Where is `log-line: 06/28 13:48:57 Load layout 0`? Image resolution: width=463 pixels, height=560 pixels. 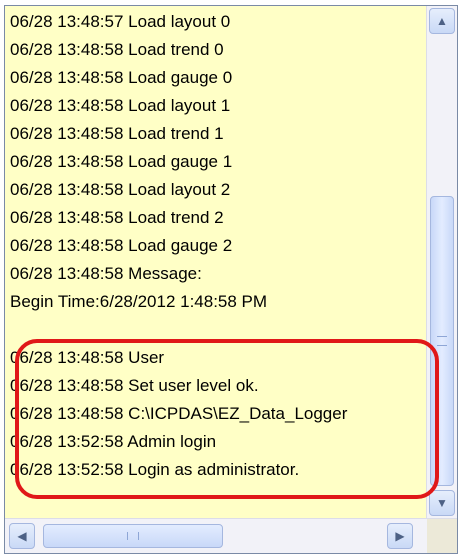 log-line: 06/28 13:48:57 Load layout 0 is located at coordinates (120, 21).